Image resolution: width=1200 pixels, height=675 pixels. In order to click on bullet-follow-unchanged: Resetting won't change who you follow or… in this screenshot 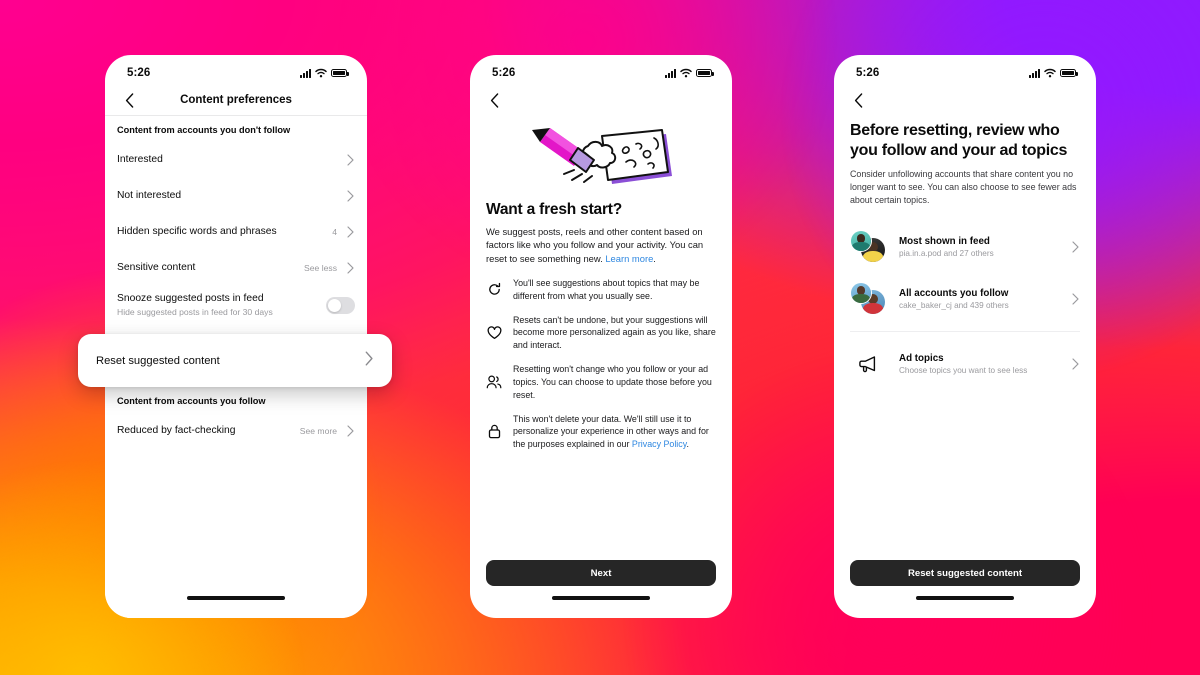, I will do `click(601, 382)`.